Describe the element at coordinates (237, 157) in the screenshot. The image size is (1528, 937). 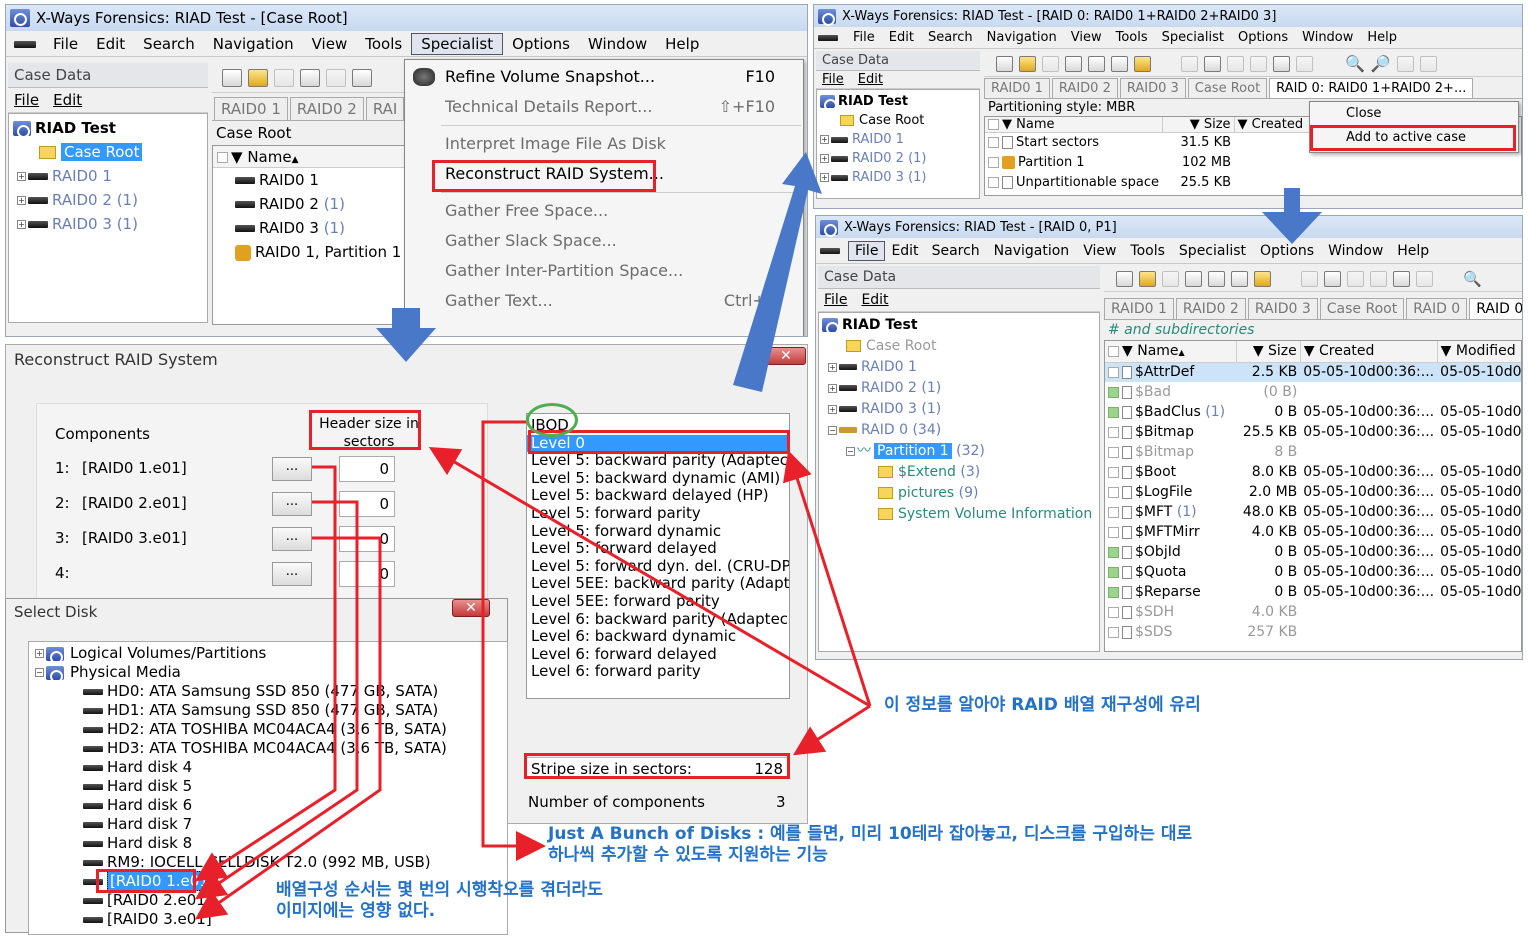
I see `filter-icon: ▼` at that location.